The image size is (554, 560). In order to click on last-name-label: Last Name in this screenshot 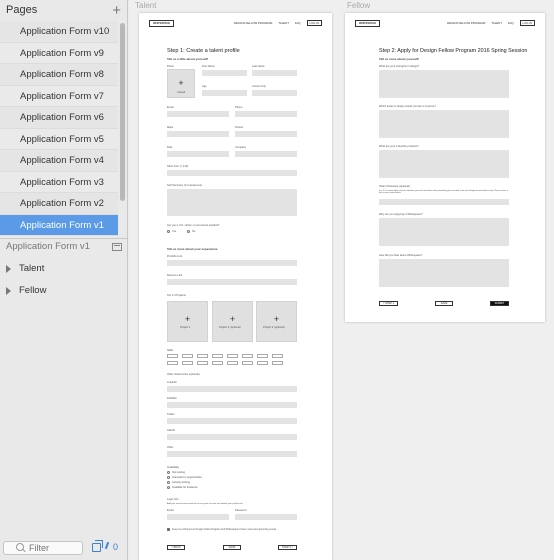, I will do `click(258, 66)`.